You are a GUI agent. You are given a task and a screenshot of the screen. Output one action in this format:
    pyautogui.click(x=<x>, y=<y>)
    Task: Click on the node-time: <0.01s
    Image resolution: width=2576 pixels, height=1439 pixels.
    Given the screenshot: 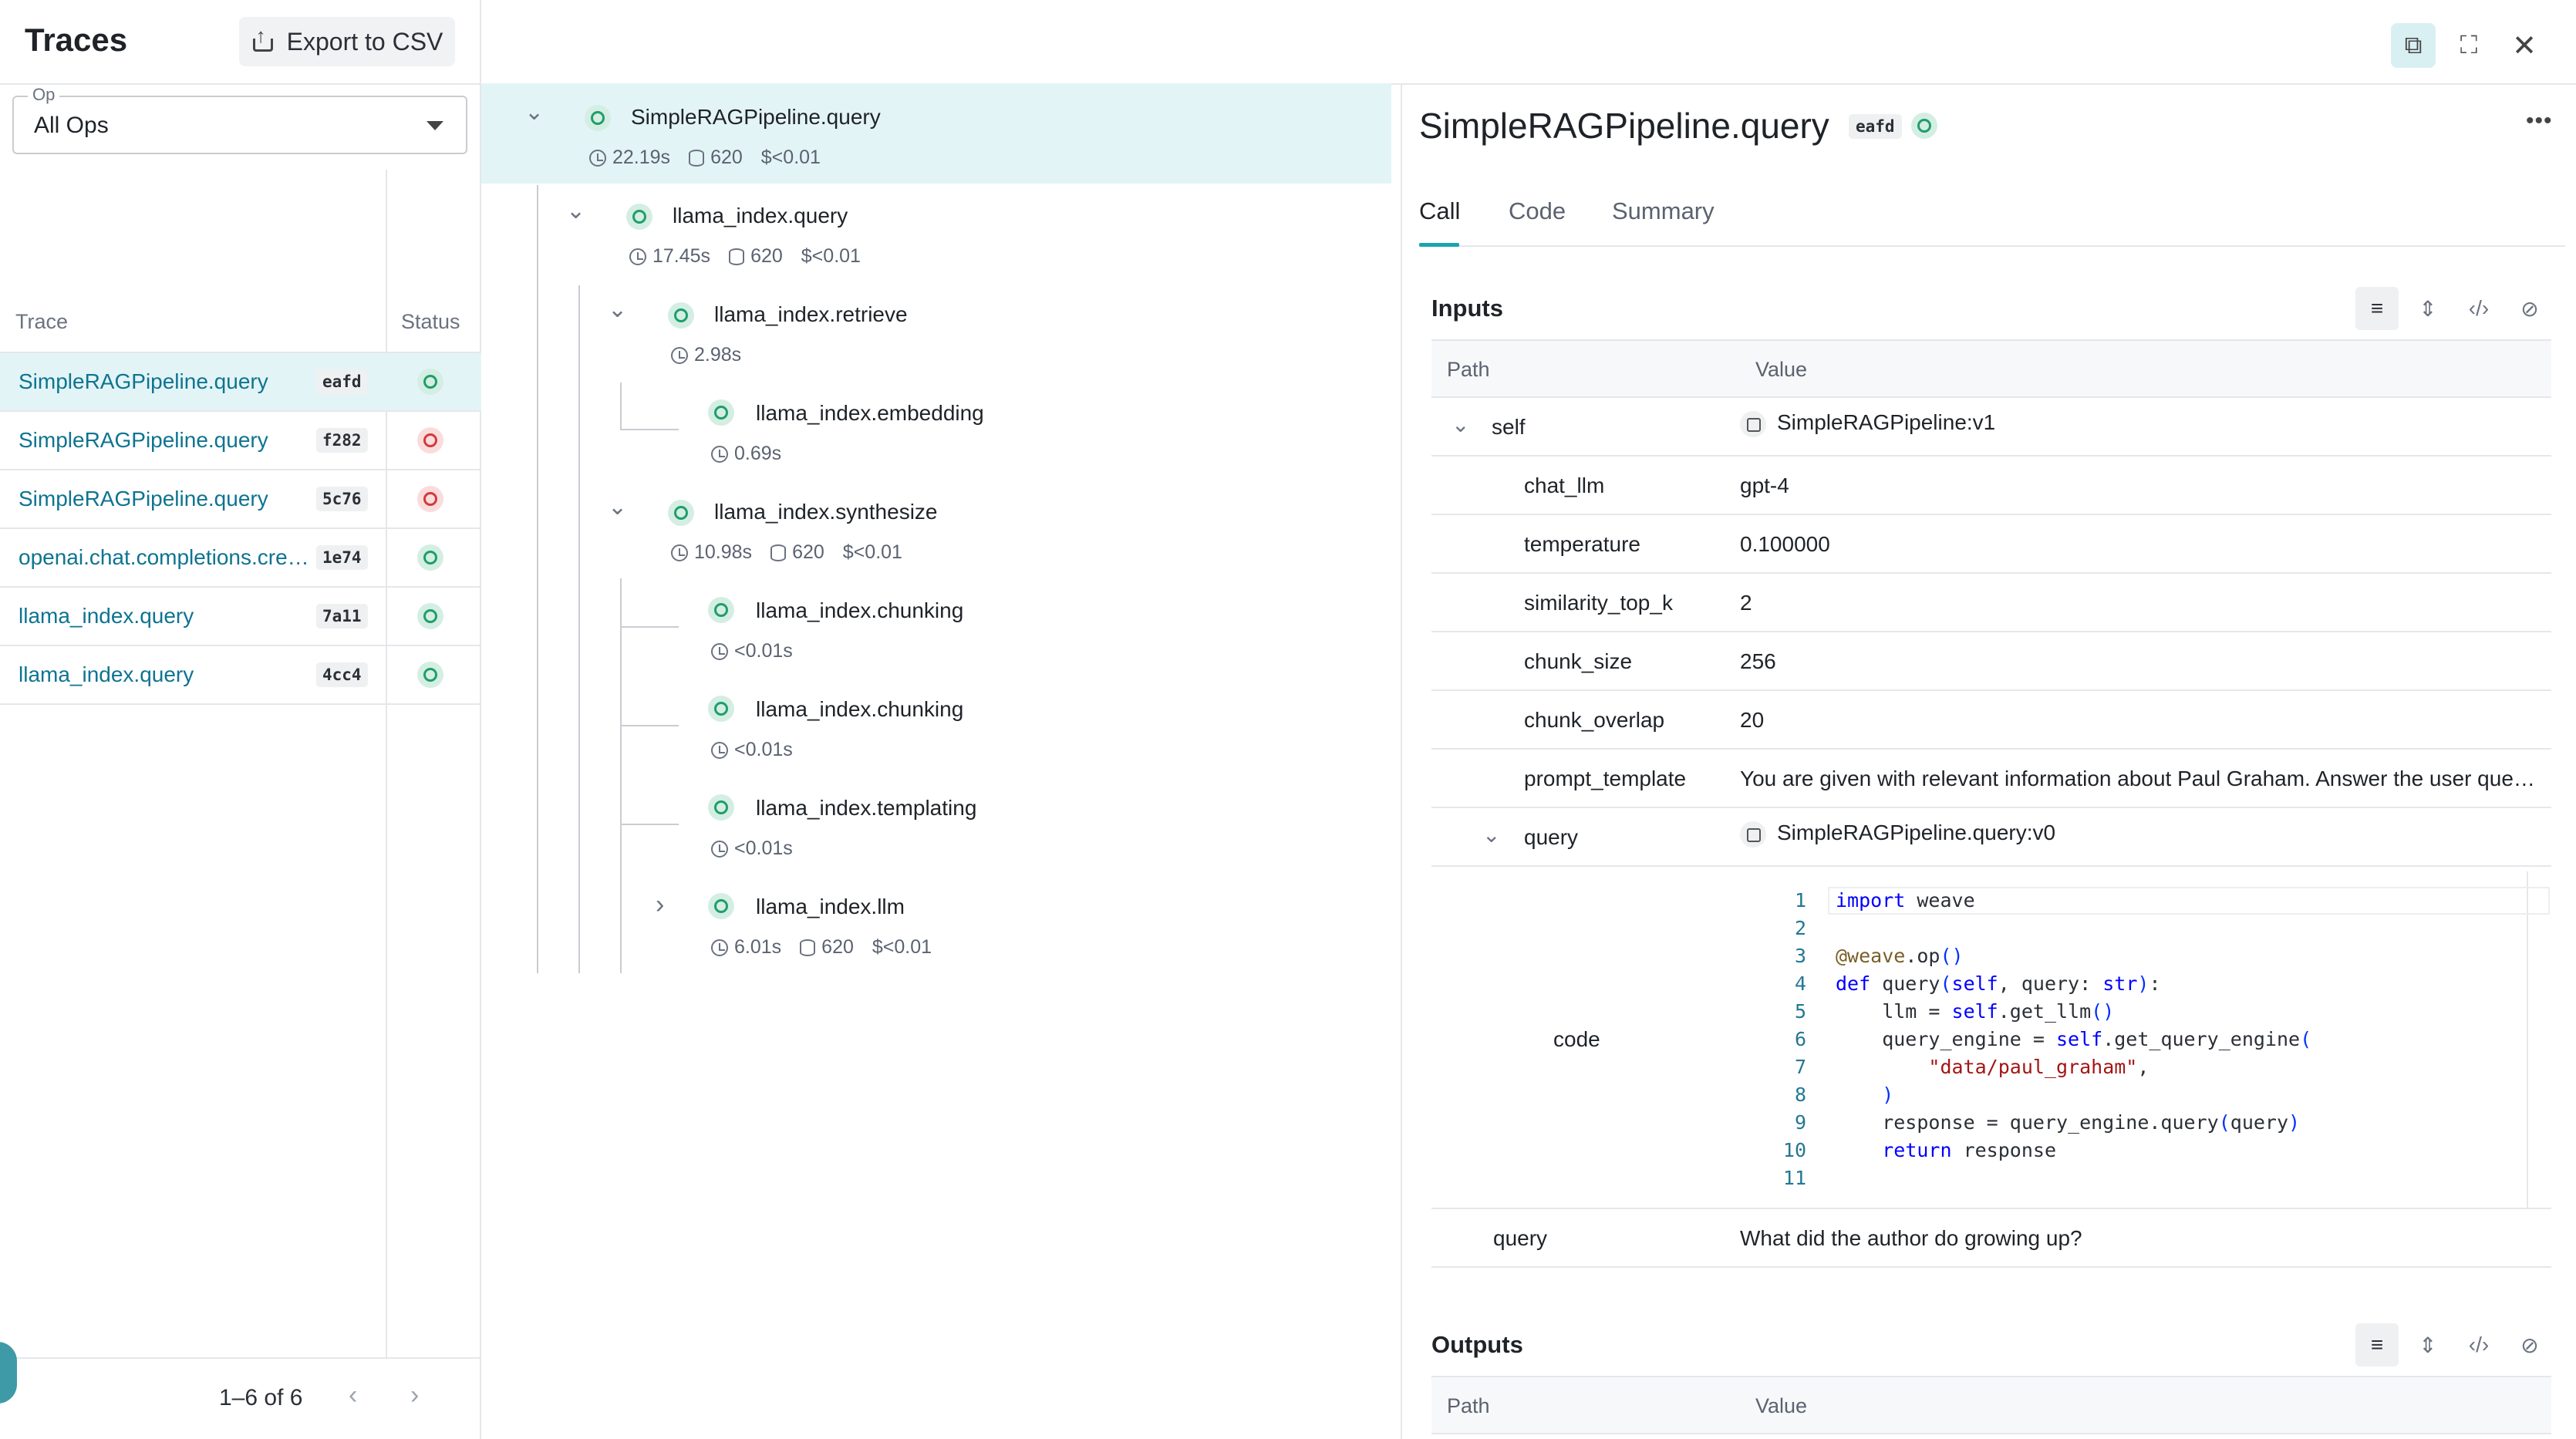 What is the action you would take?
    pyautogui.click(x=763, y=749)
    